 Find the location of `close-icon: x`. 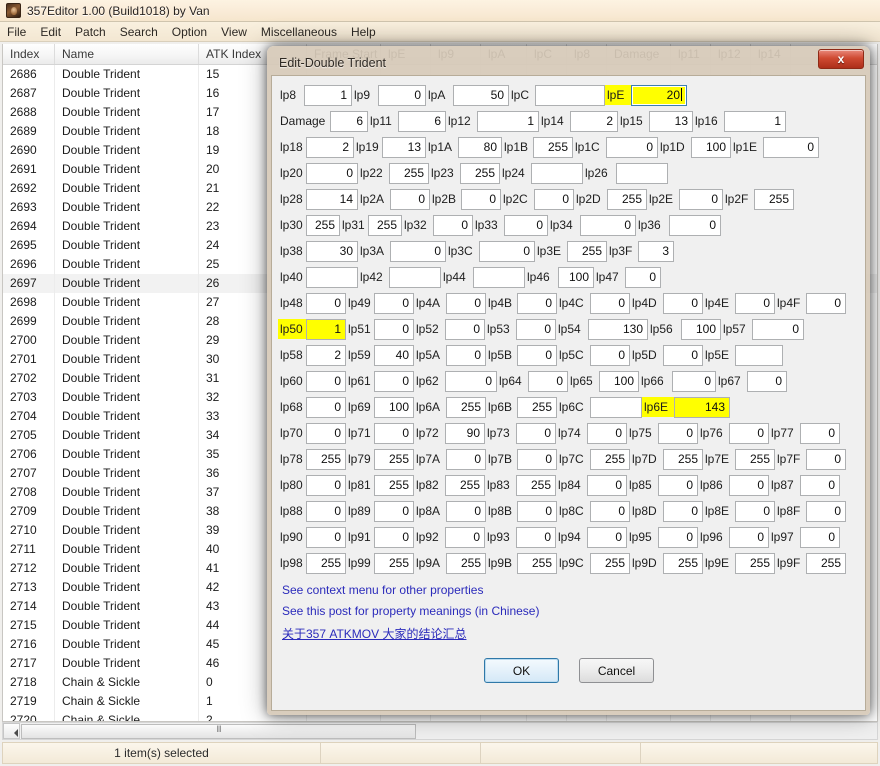

close-icon: x is located at coordinates (841, 59).